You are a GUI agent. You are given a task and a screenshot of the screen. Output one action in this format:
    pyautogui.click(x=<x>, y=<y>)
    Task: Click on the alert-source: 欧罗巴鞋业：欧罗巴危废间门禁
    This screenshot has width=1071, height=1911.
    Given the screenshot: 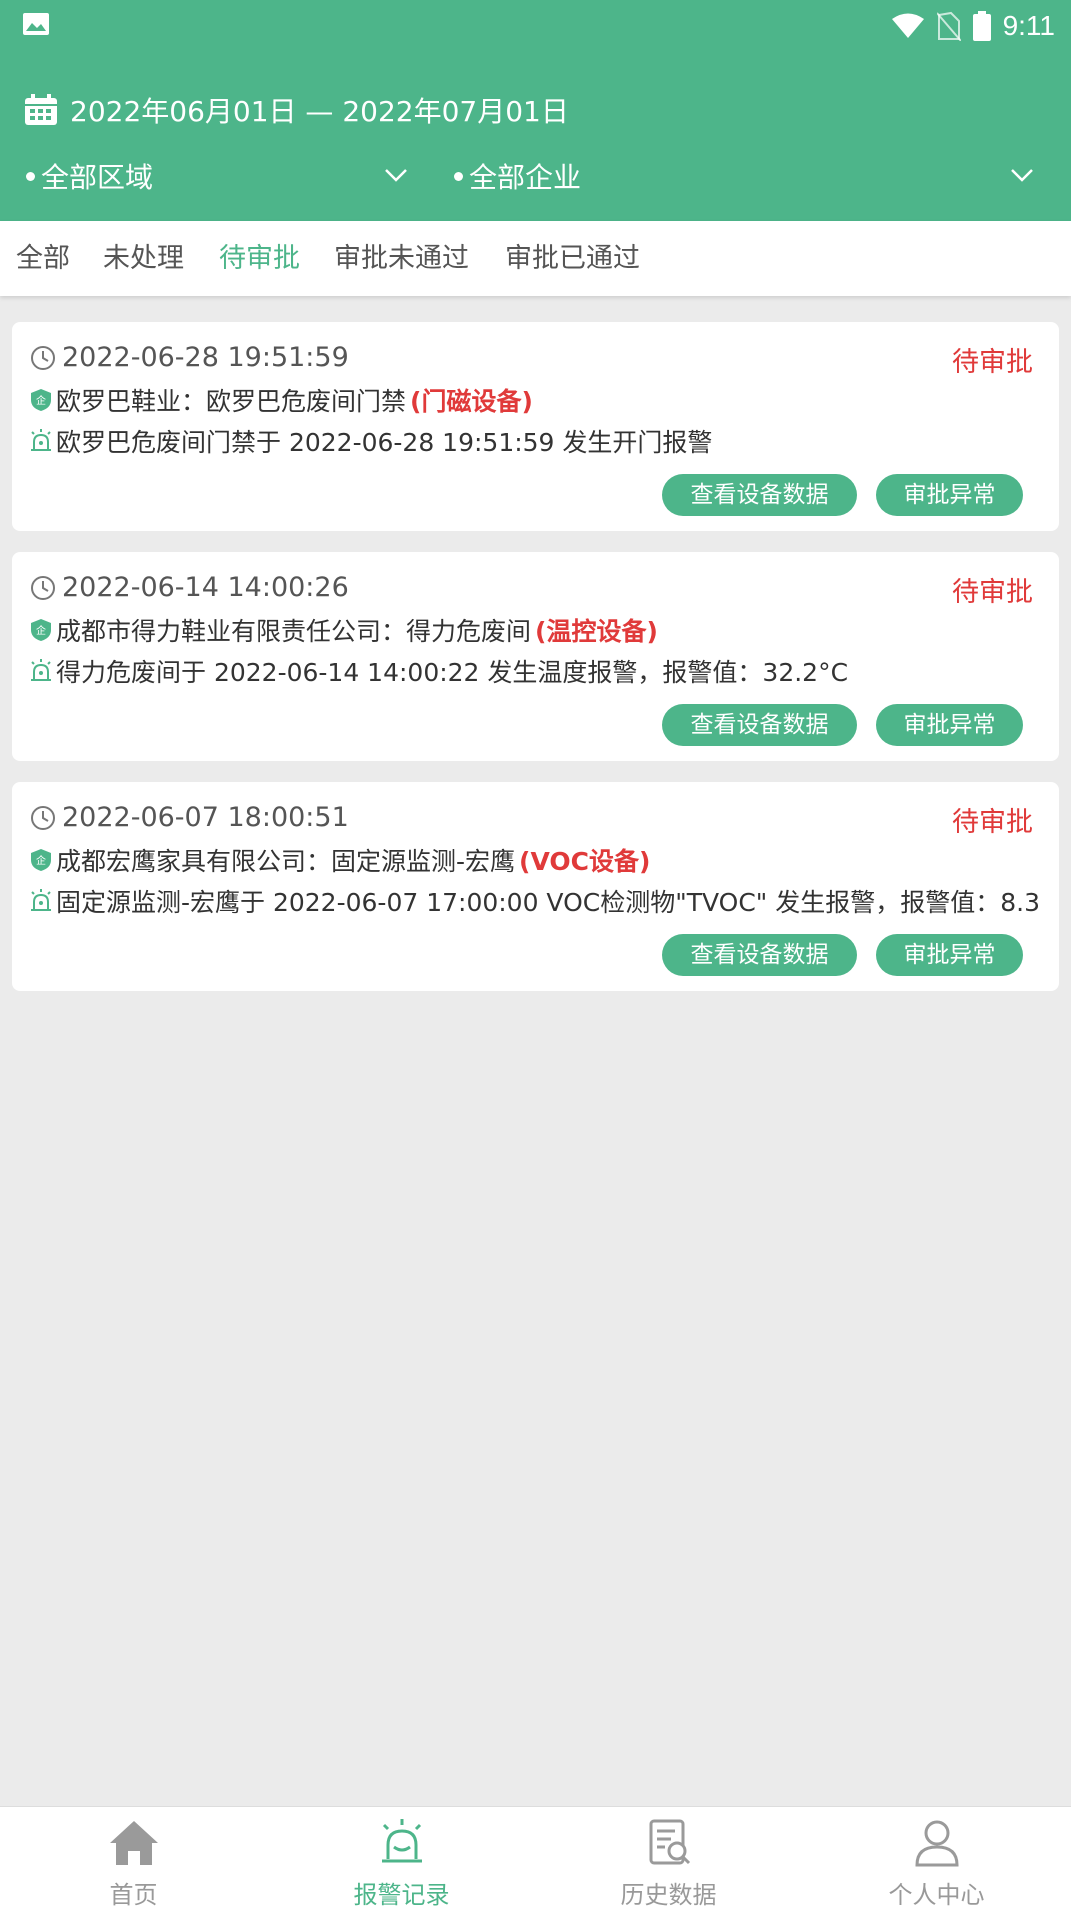 What is the action you would take?
    pyautogui.click(x=231, y=401)
    